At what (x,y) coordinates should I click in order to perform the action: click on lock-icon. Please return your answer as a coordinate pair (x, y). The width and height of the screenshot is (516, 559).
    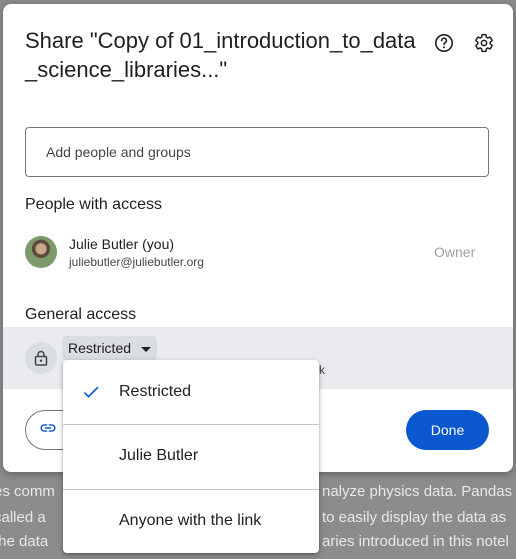
    Looking at the image, I should click on (41, 358).